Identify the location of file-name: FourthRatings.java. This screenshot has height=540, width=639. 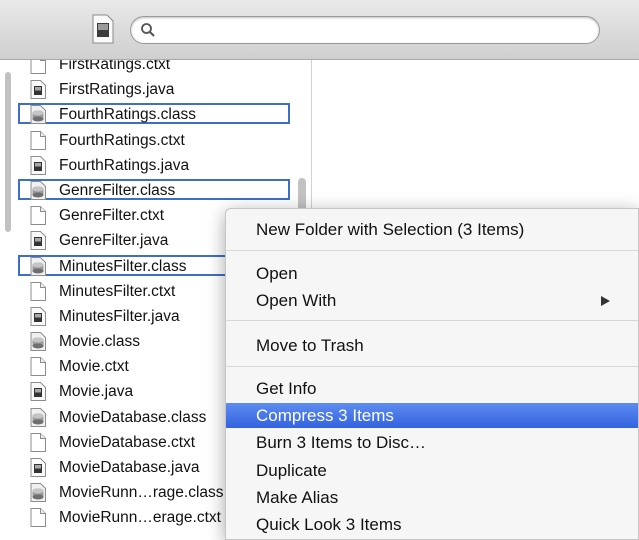
(124, 165).